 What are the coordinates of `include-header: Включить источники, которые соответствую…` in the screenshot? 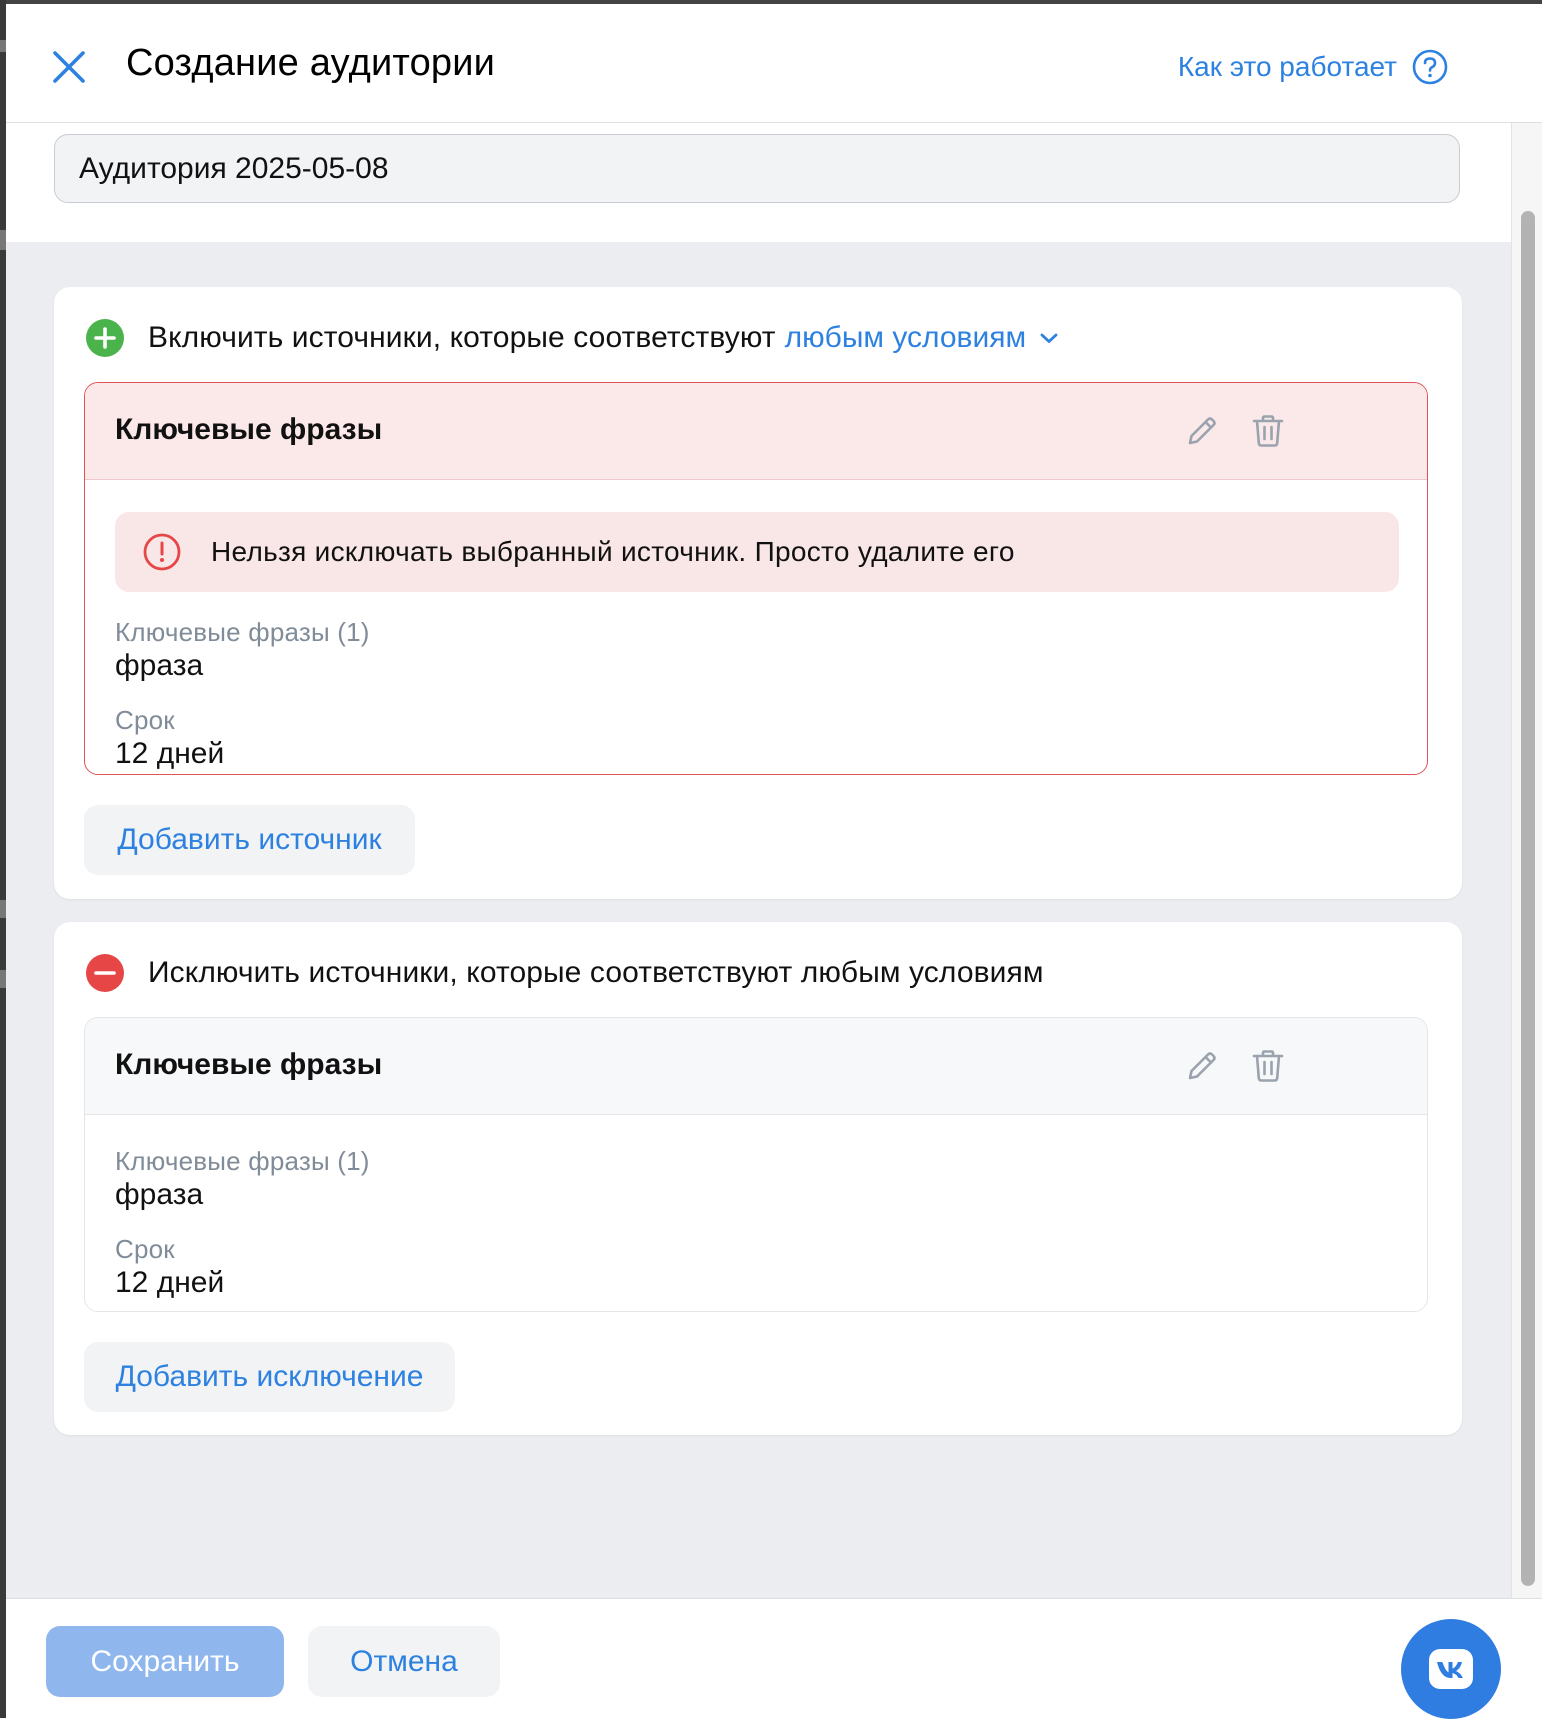 It's located at (573, 338).